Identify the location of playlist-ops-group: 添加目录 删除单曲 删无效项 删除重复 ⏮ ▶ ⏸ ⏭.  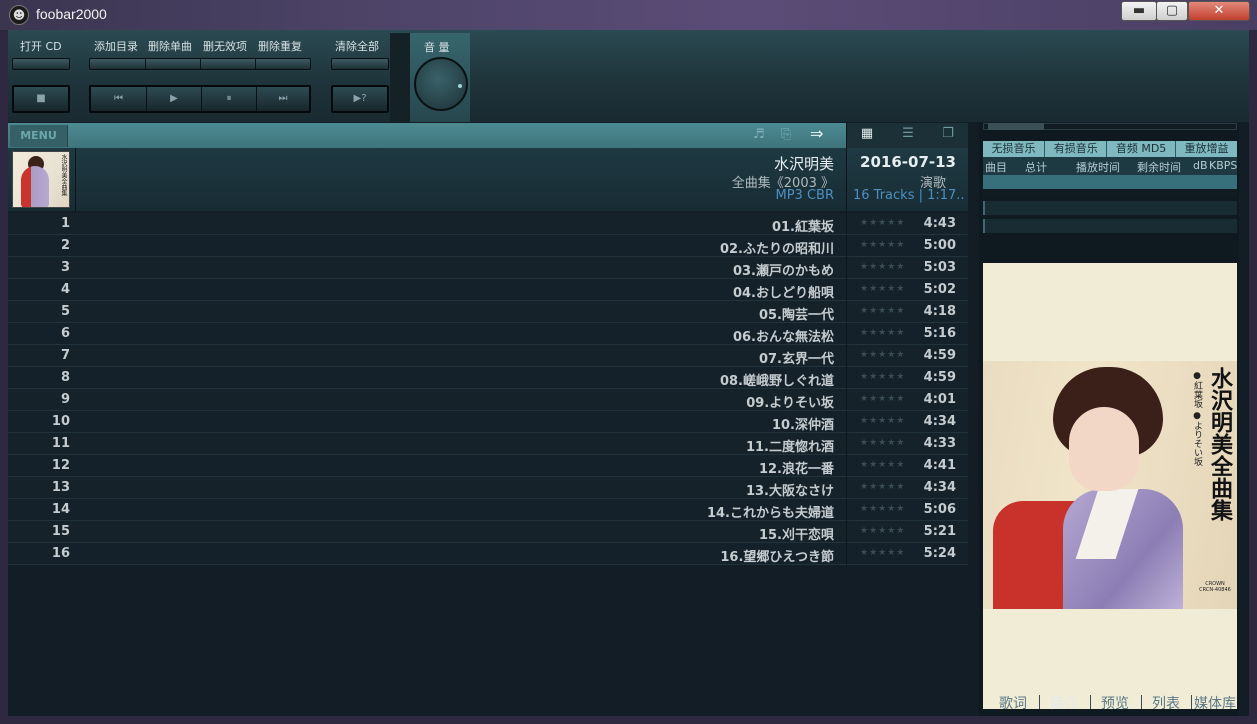
(201, 77).